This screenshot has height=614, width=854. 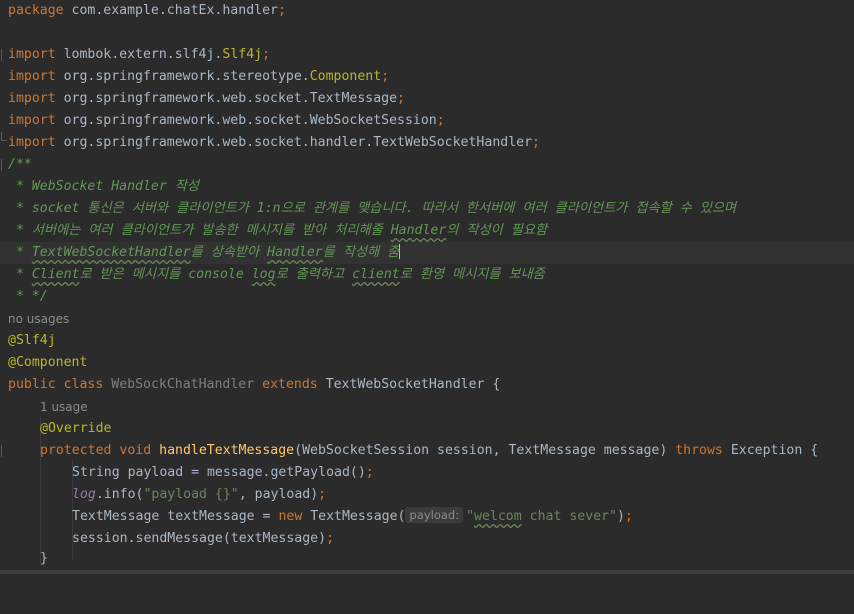 I want to click on code-line: * */, so click(x=28, y=296).